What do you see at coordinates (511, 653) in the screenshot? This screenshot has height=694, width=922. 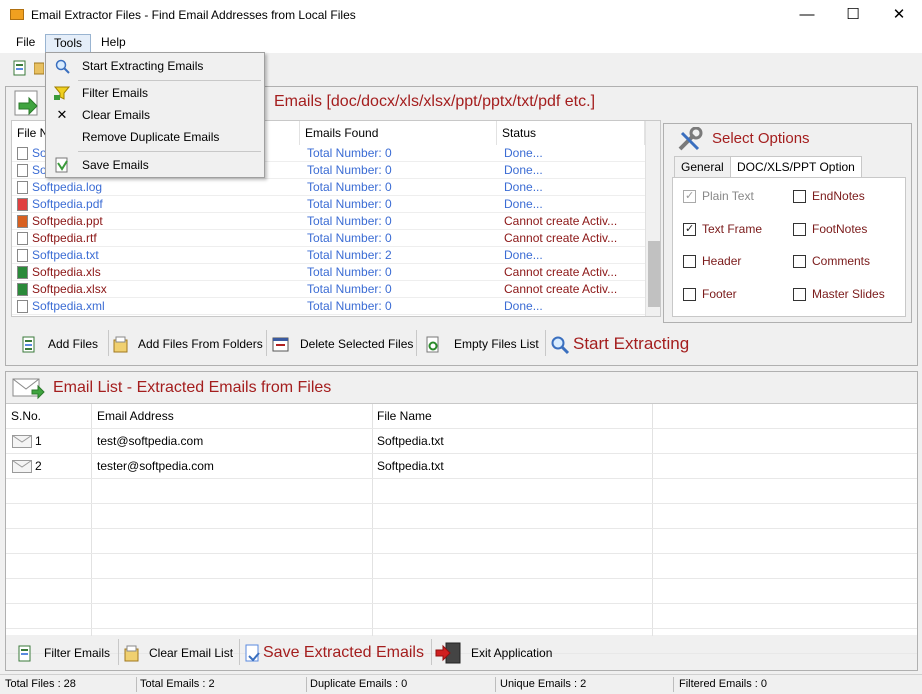 I see `exit-application-button: Exit Application` at bounding box center [511, 653].